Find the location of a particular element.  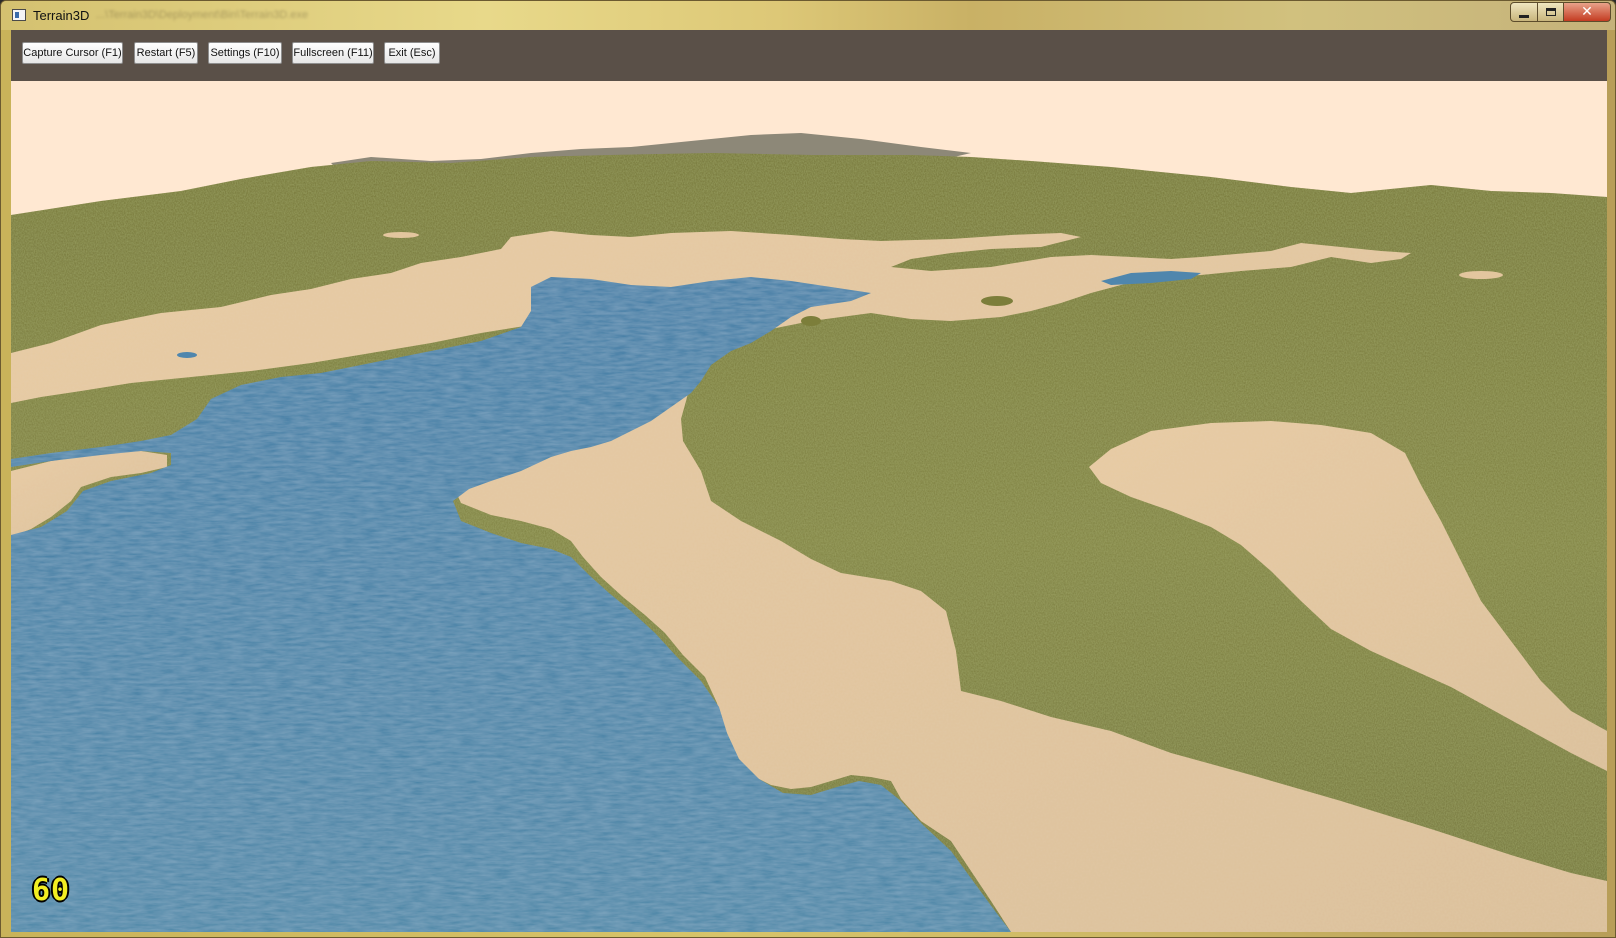

window-title: Terrain3D is located at coordinates (61, 15).